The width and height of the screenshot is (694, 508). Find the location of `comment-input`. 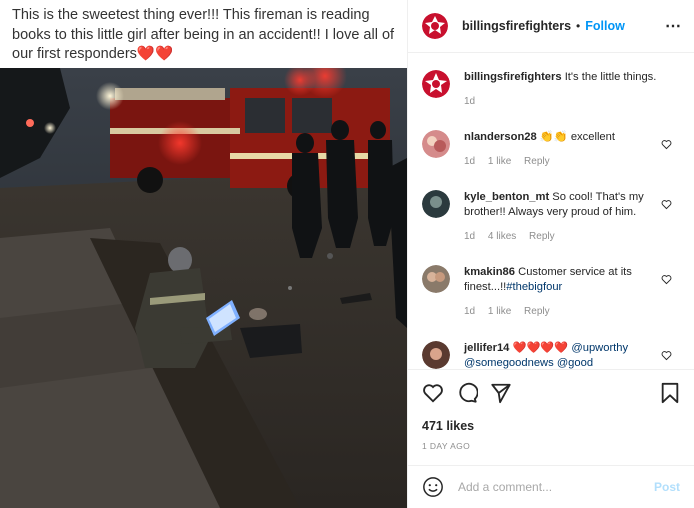

comment-input is located at coordinates (555, 487).